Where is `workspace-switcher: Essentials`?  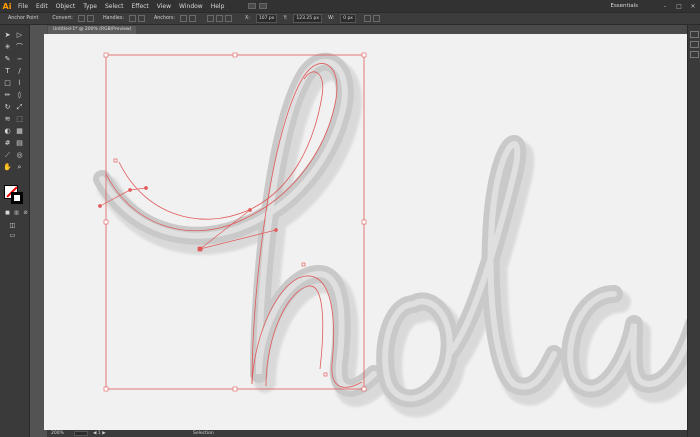
workspace-switcher: Essentials is located at coordinates (634, 6).